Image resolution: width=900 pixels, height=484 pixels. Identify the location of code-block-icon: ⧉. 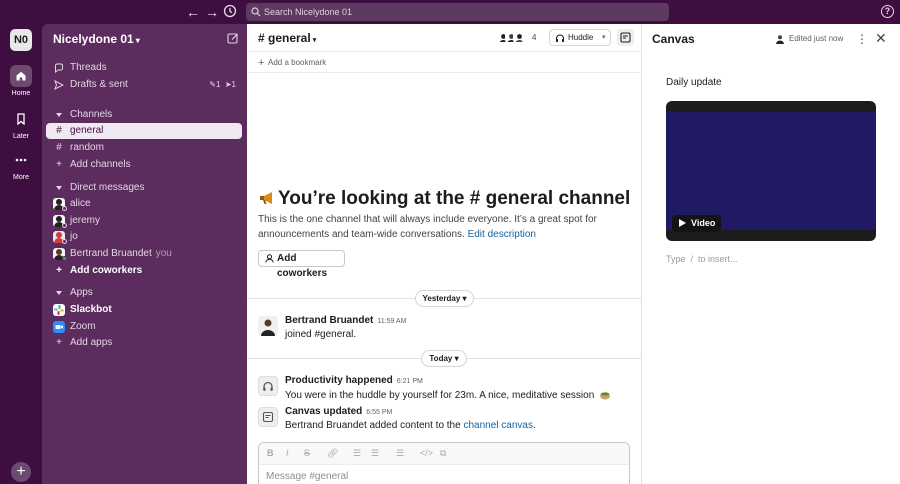
(443, 453).